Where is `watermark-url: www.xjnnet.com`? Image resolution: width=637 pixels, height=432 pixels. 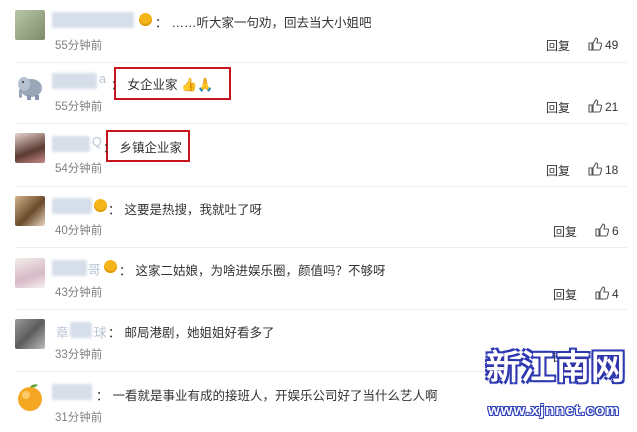 watermark-url: www.xjnnet.com is located at coordinates (554, 410).